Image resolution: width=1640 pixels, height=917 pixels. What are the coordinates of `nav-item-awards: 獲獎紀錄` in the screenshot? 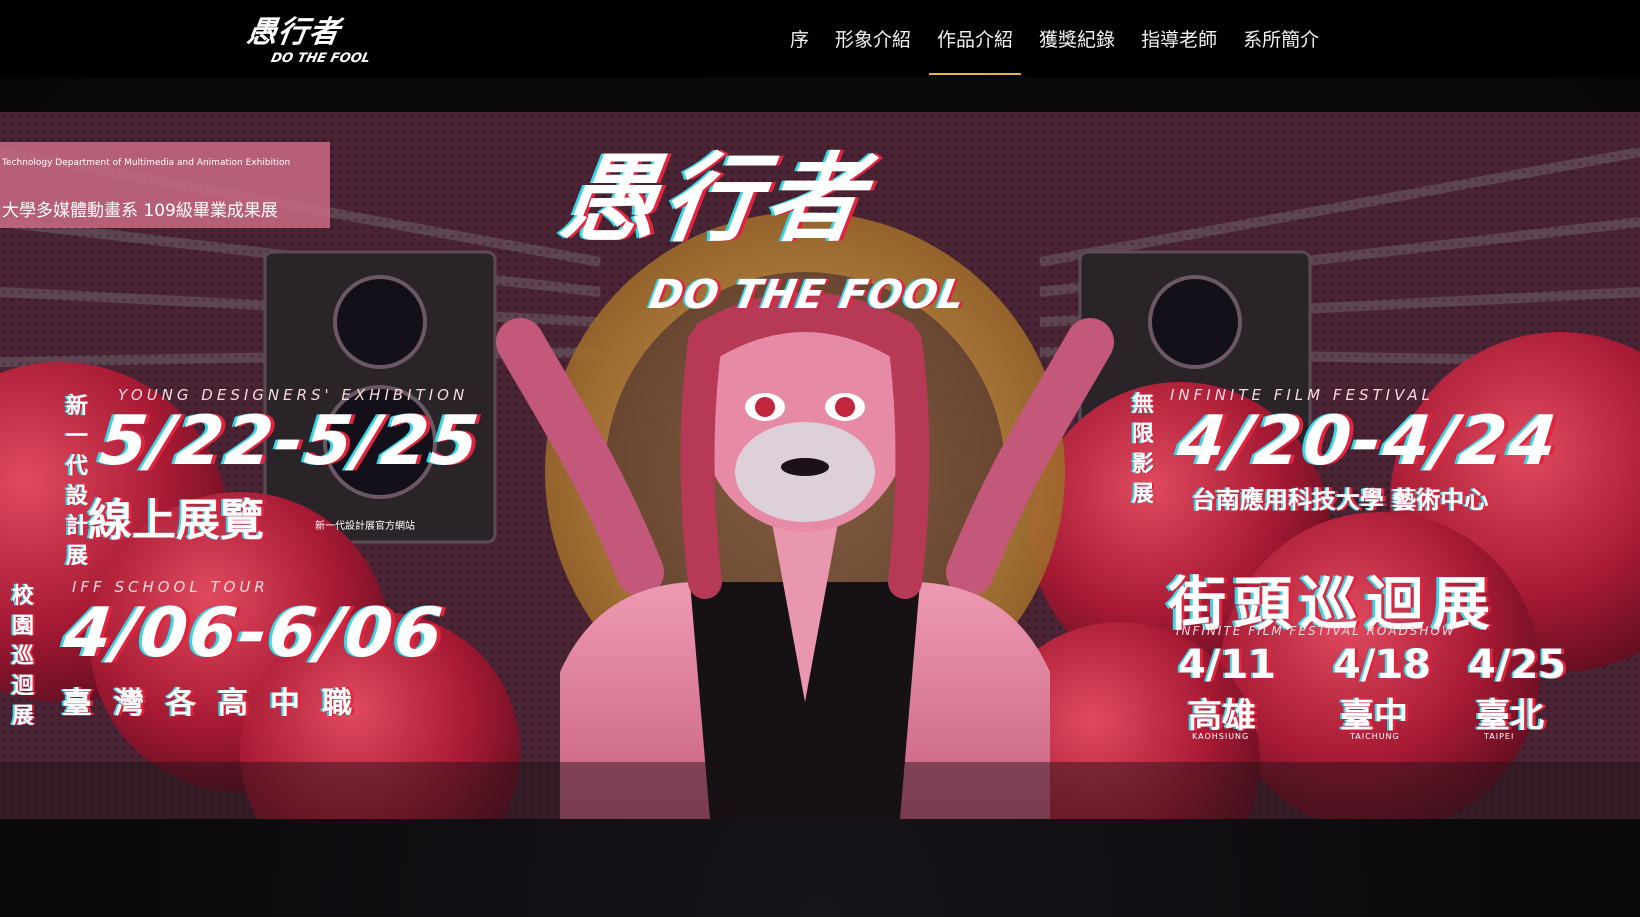 It's located at (1077, 38).